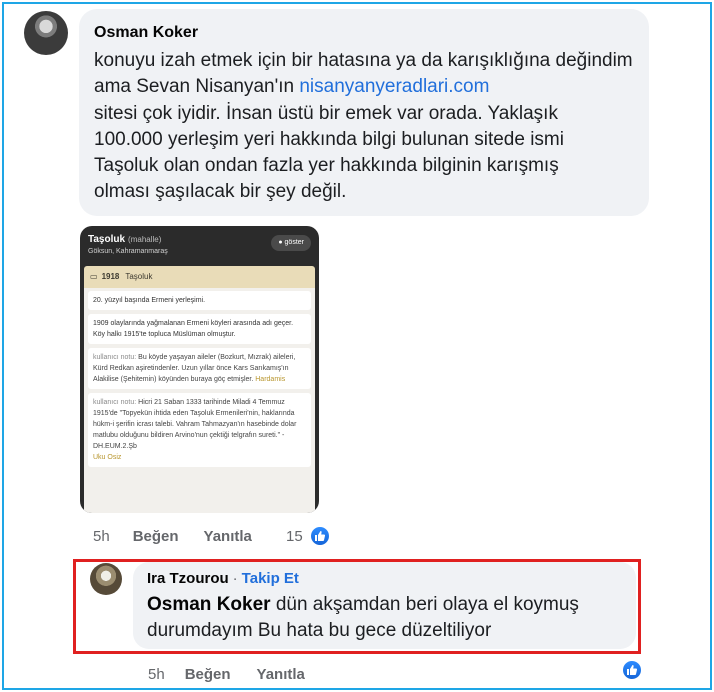 The height and width of the screenshot is (692, 714). Describe the element at coordinates (46, 33) in the screenshot. I see `avatar-osman-koker` at that location.